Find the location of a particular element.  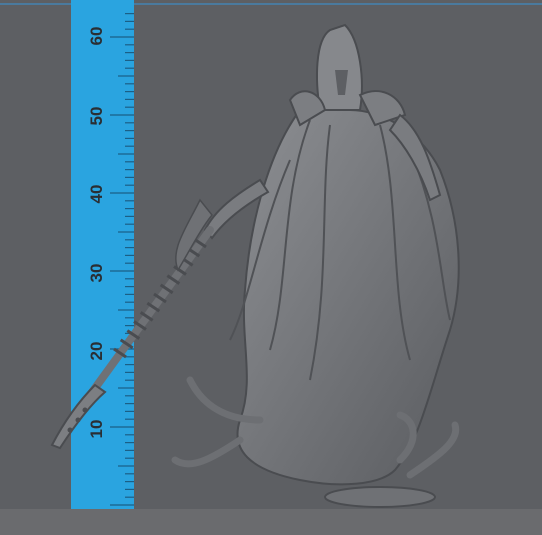

floor-strip is located at coordinates (271, 522).